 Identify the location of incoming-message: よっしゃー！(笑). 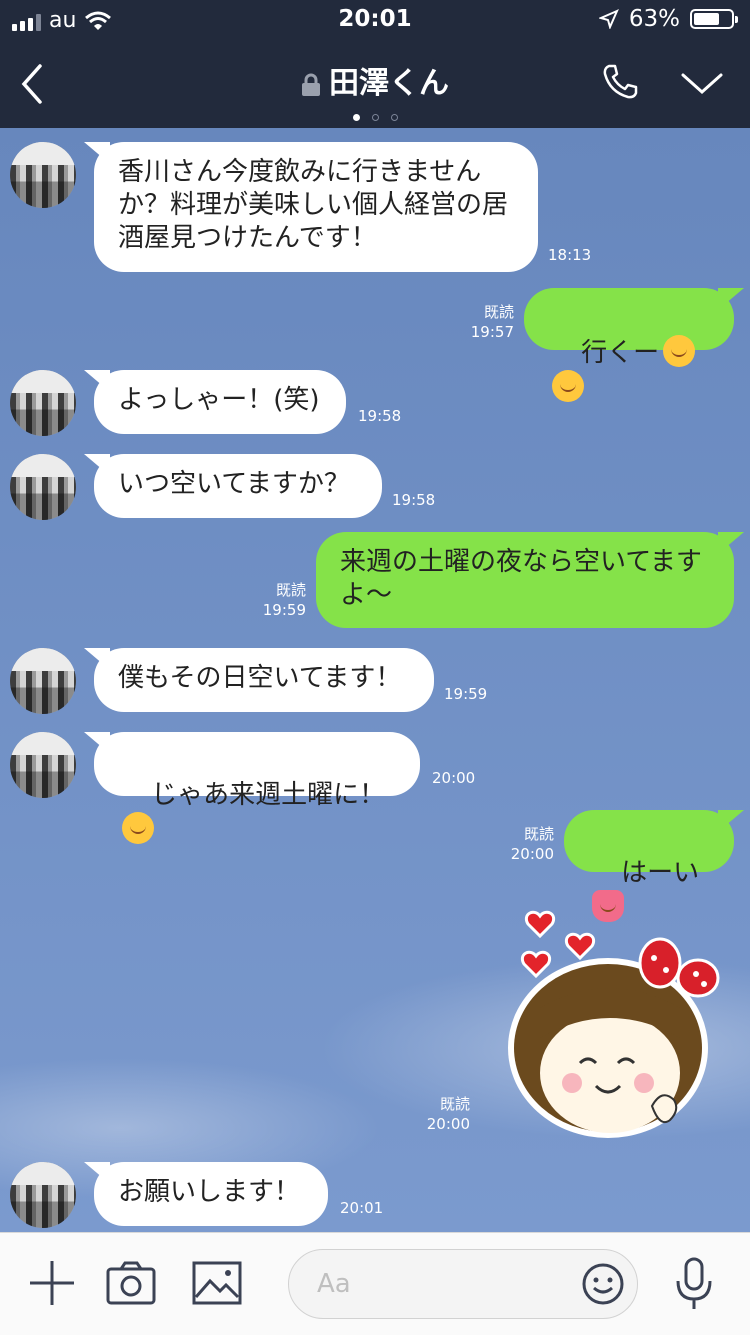
(220, 402).